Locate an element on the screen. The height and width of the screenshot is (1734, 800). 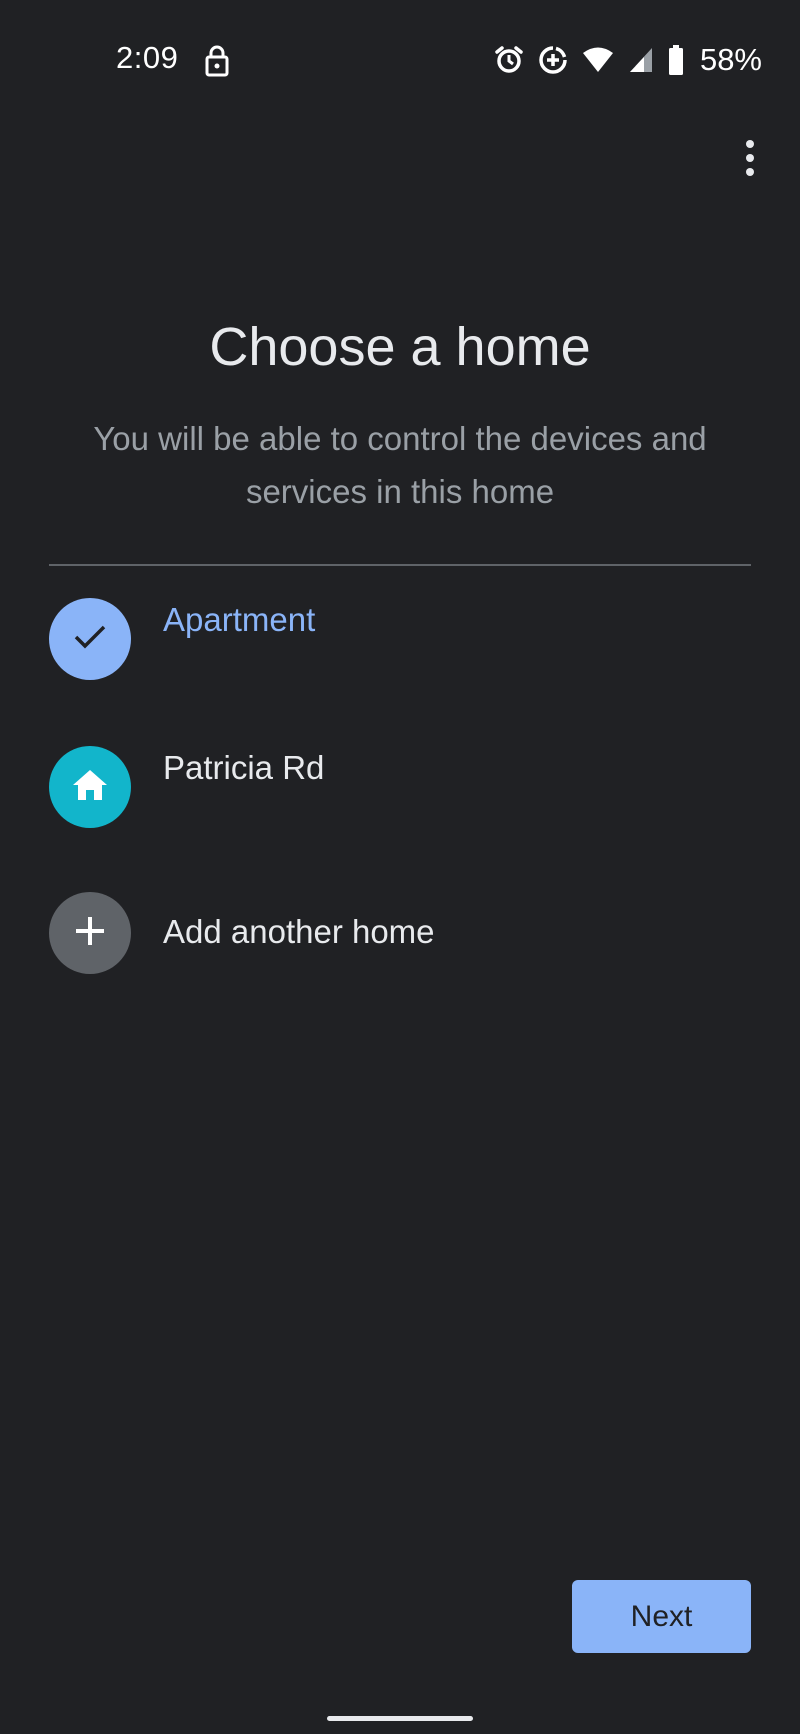
battery-percent: 58% is located at coordinates (730, 59).